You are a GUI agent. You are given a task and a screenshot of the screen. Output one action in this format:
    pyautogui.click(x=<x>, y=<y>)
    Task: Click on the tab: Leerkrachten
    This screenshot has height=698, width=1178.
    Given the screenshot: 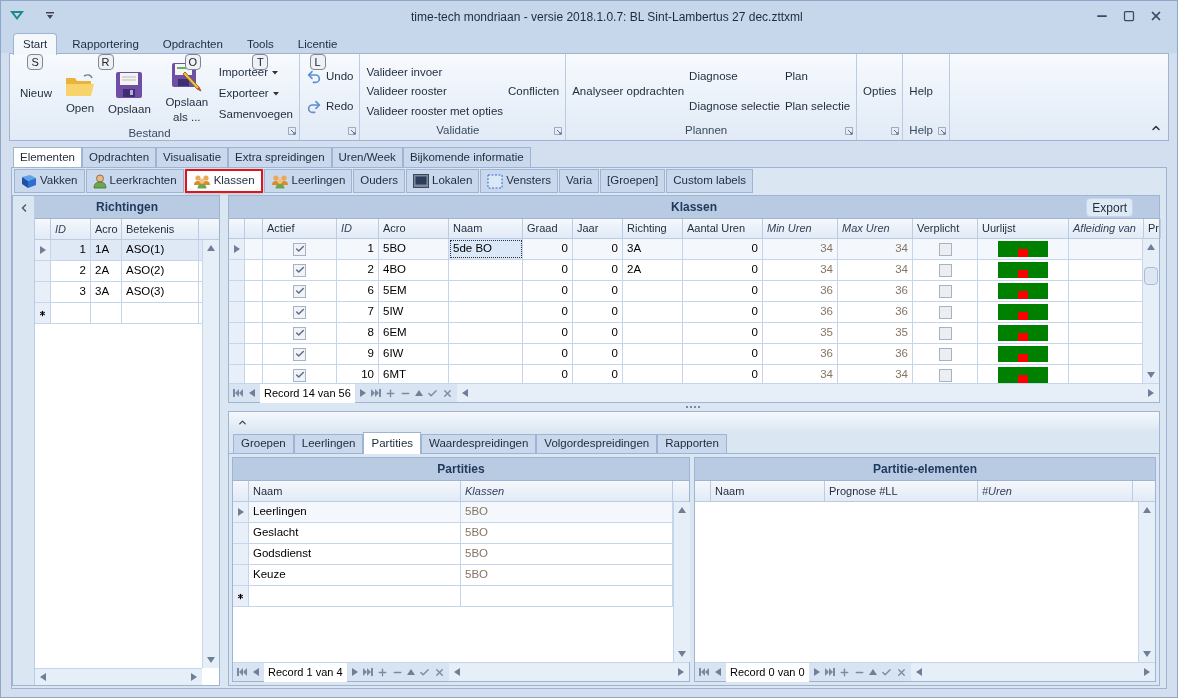 What is the action you would take?
    pyautogui.click(x=134, y=181)
    